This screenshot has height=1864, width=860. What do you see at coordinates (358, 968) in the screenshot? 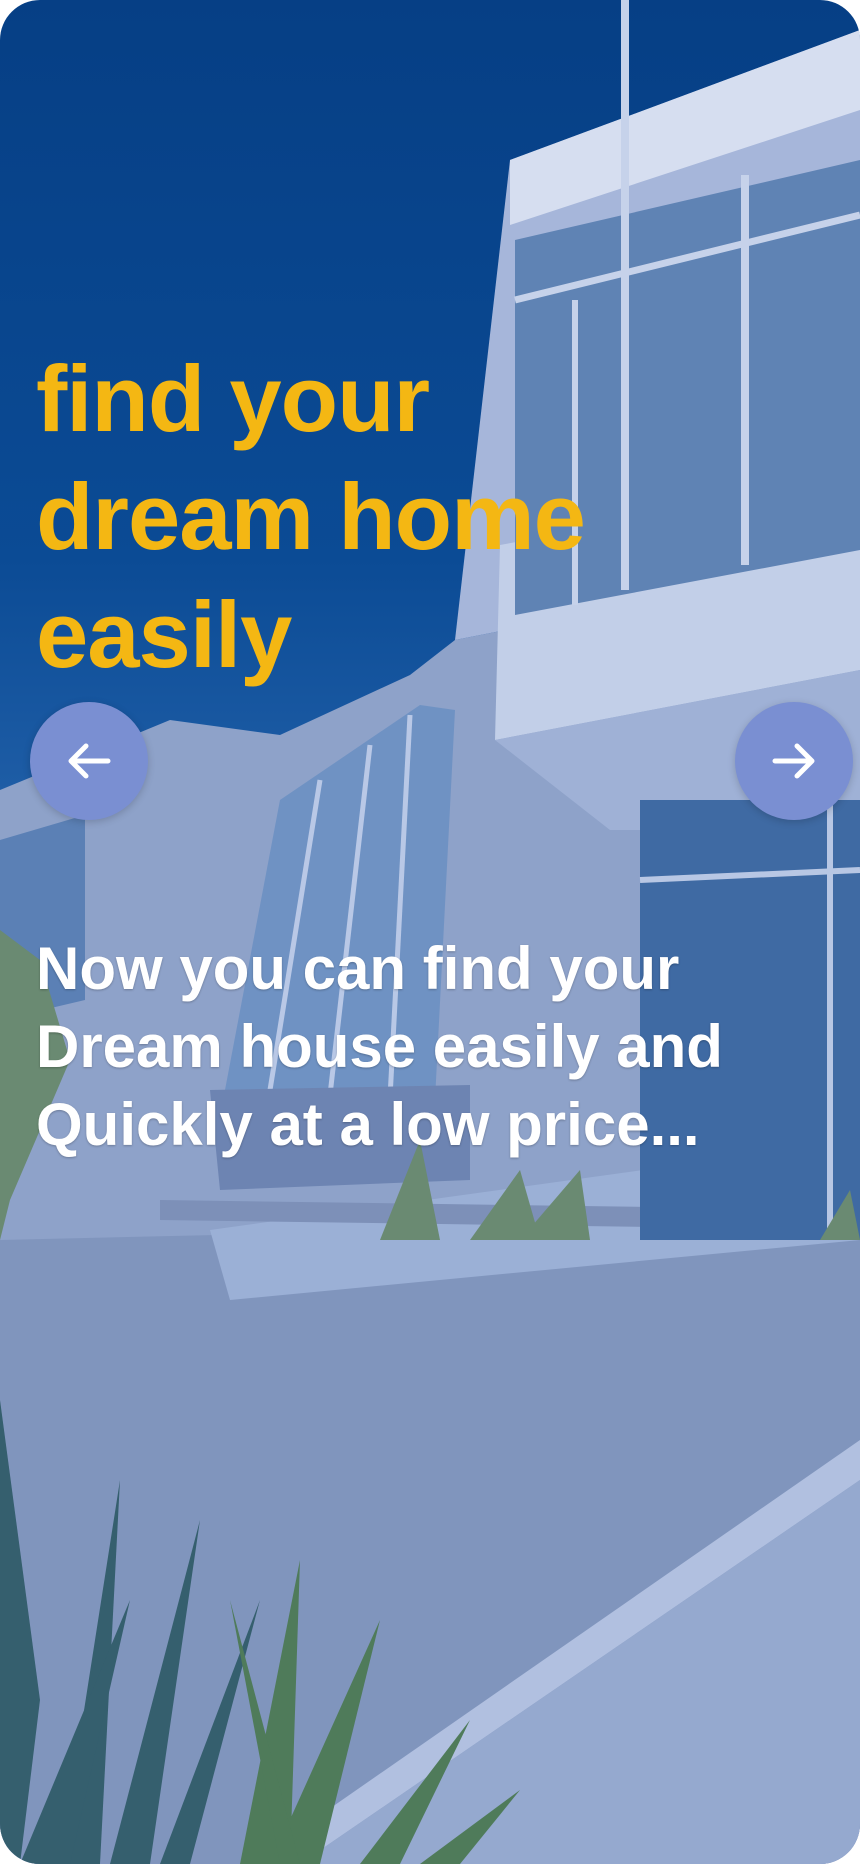
I see `description-line: Now you can find your` at bounding box center [358, 968].